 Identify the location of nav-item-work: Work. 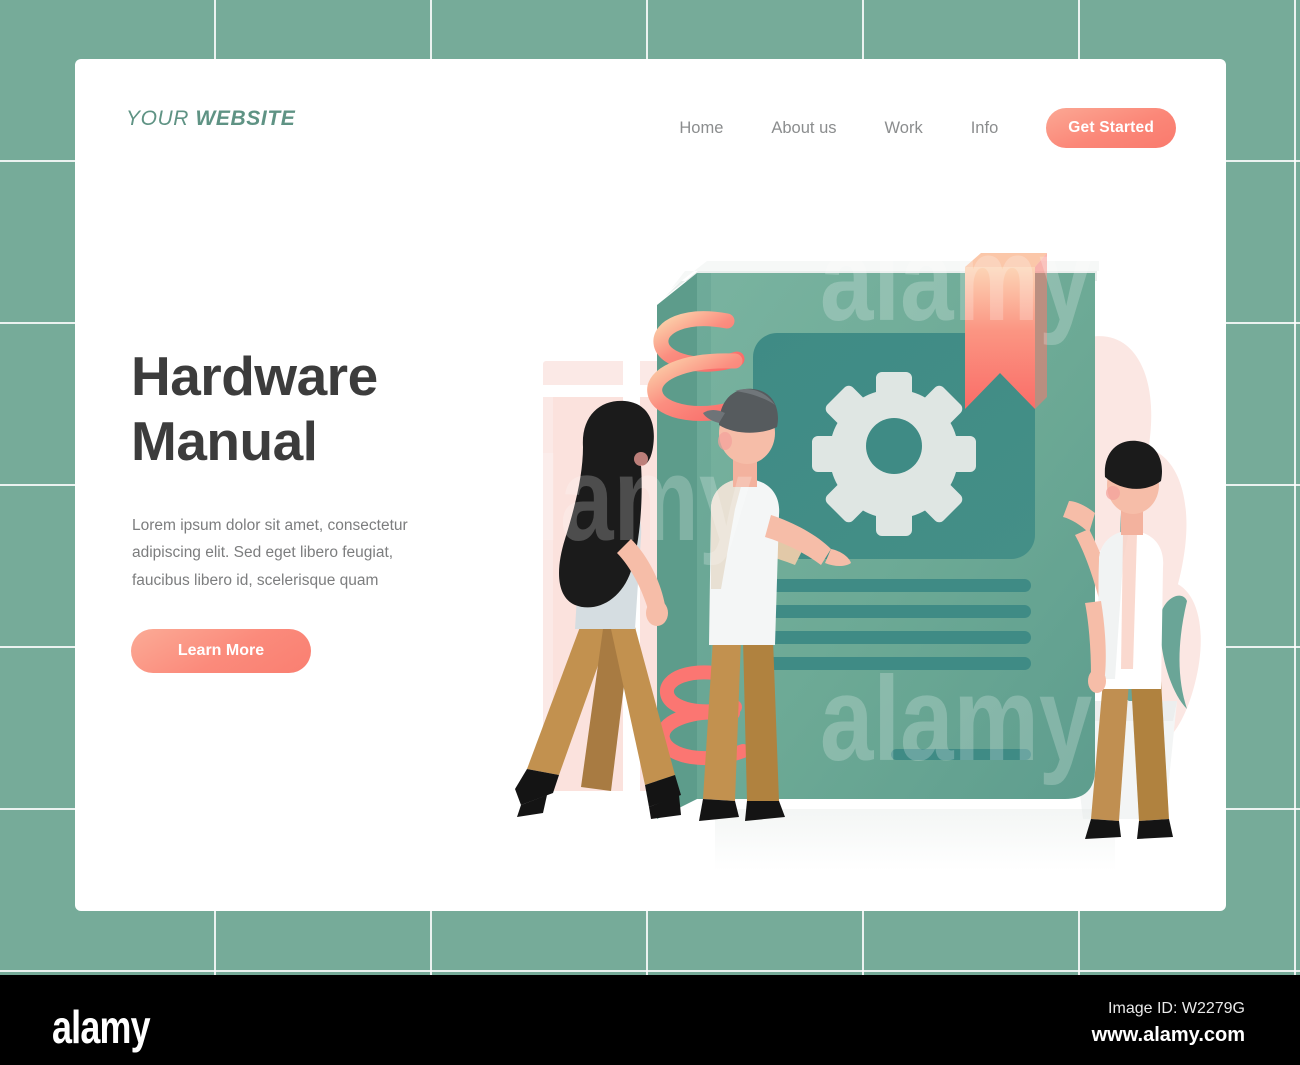
(904, 128).